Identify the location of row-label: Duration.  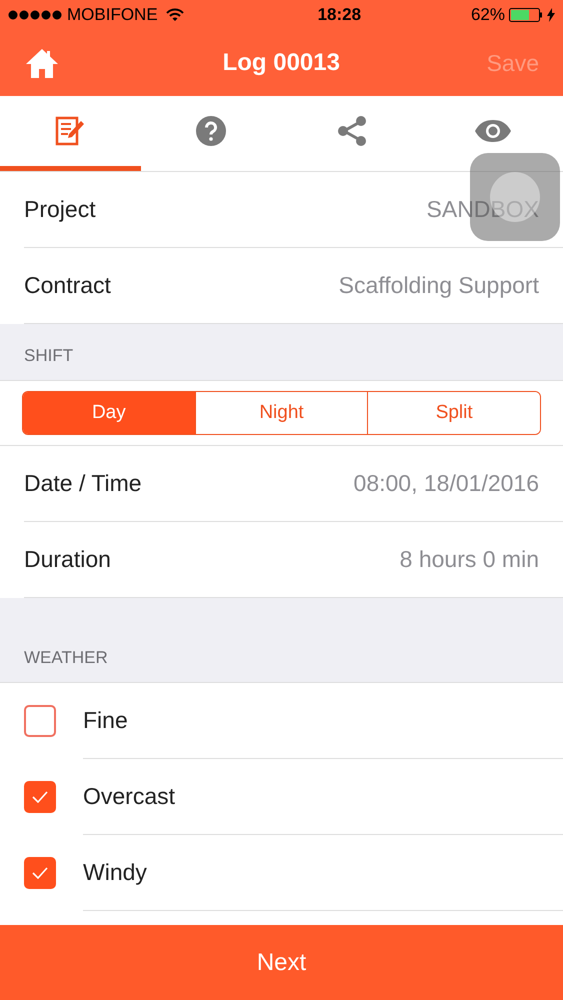
(67, 559).